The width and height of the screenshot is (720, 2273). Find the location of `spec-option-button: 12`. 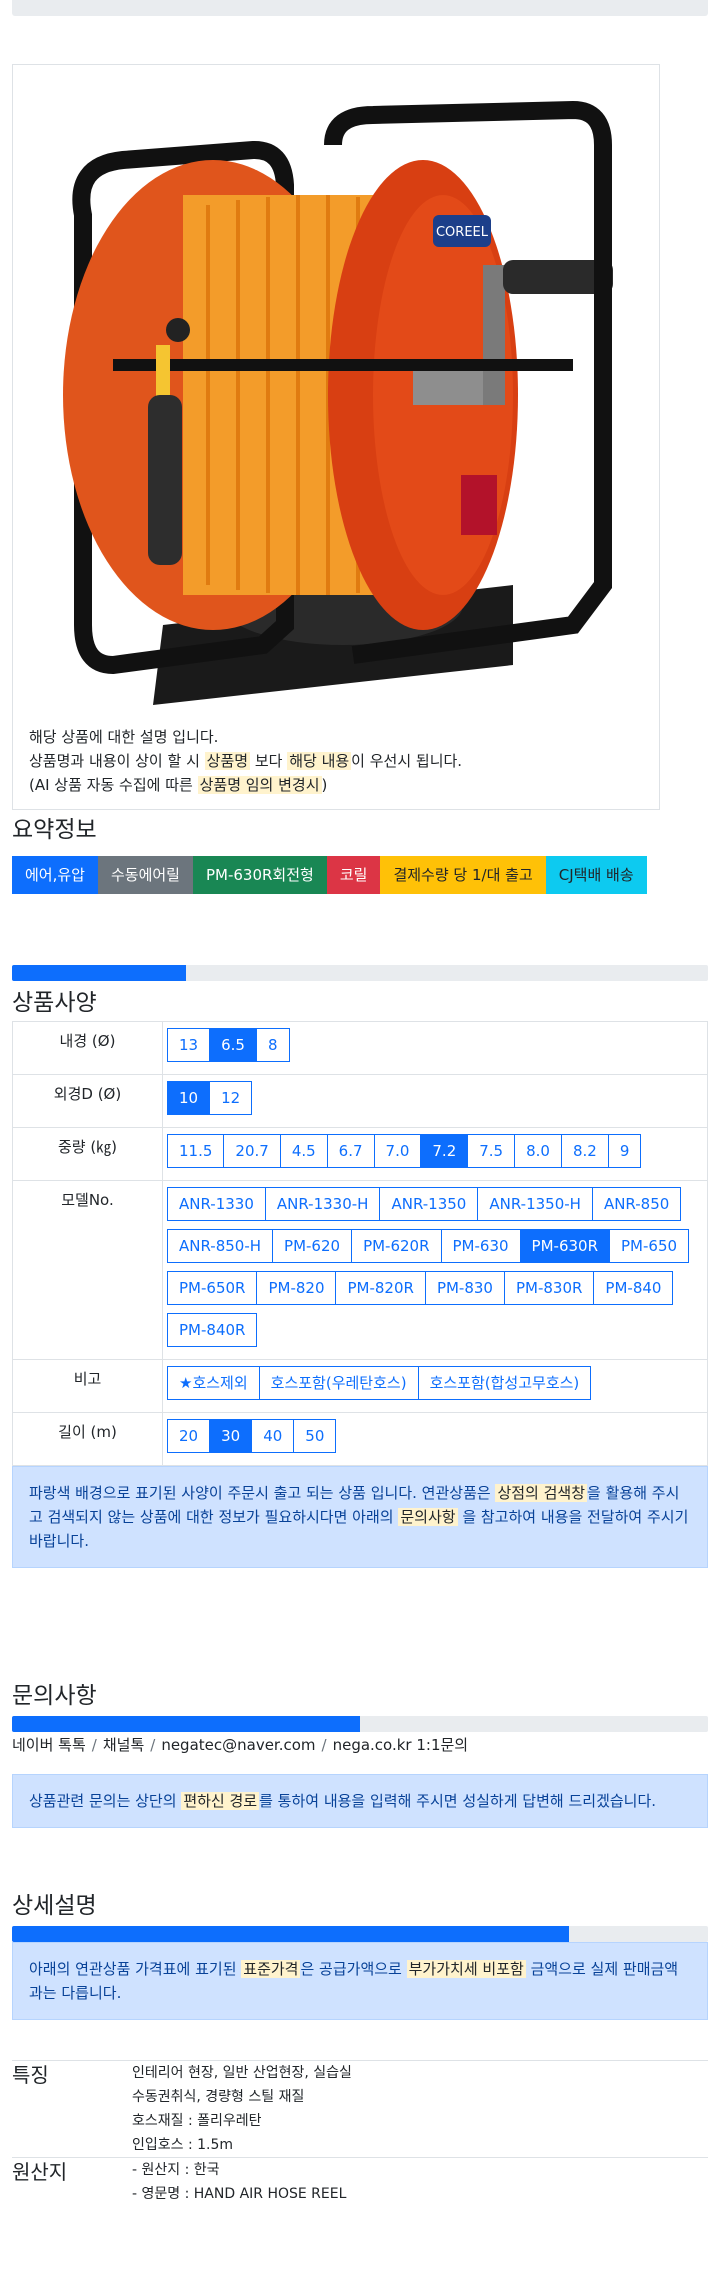

spec-option-button: 12 is located at coordinates (231, 1098).